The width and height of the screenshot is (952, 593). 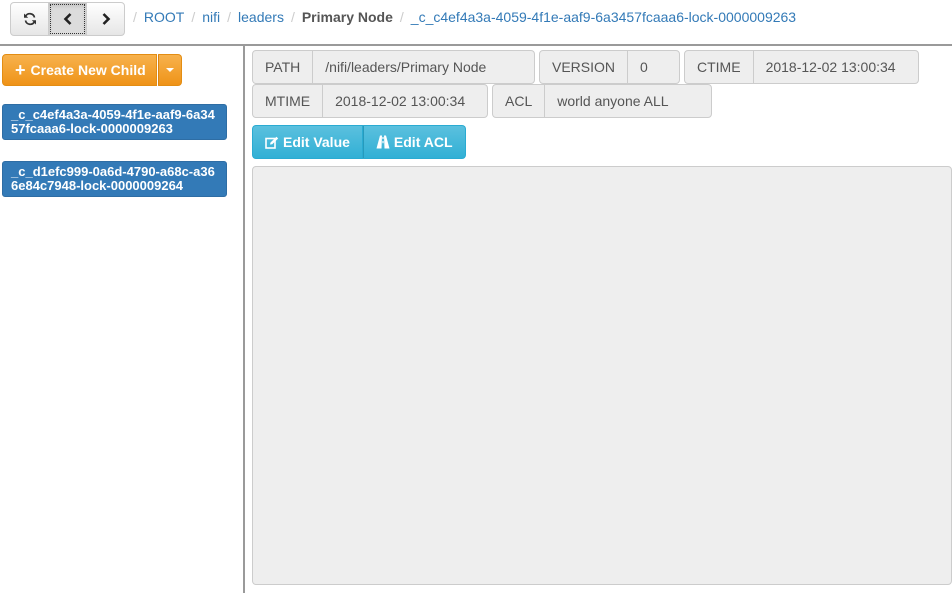 I want to click on mtime-label: MTIME, so click(x=288, y=101).